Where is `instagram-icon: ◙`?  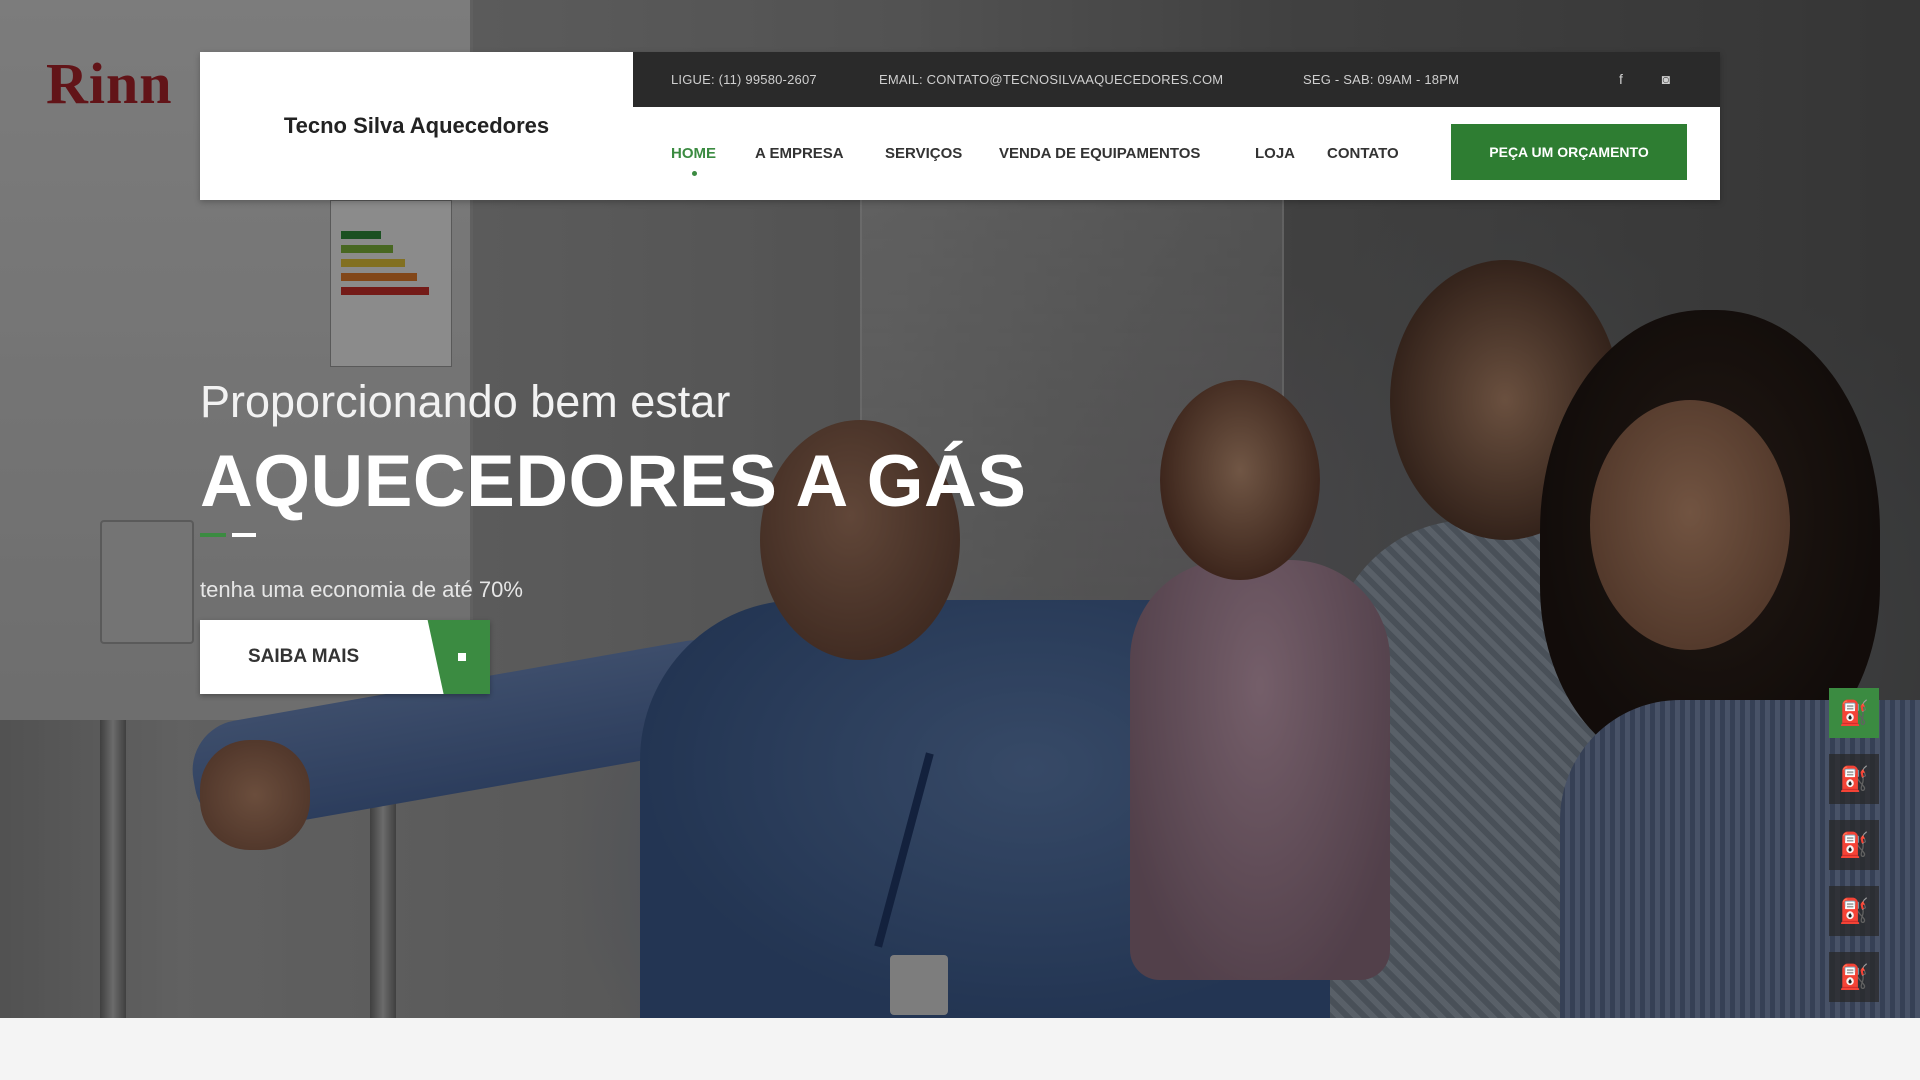
instagram-icon: ◙ is located at coordinates (1666, 79).